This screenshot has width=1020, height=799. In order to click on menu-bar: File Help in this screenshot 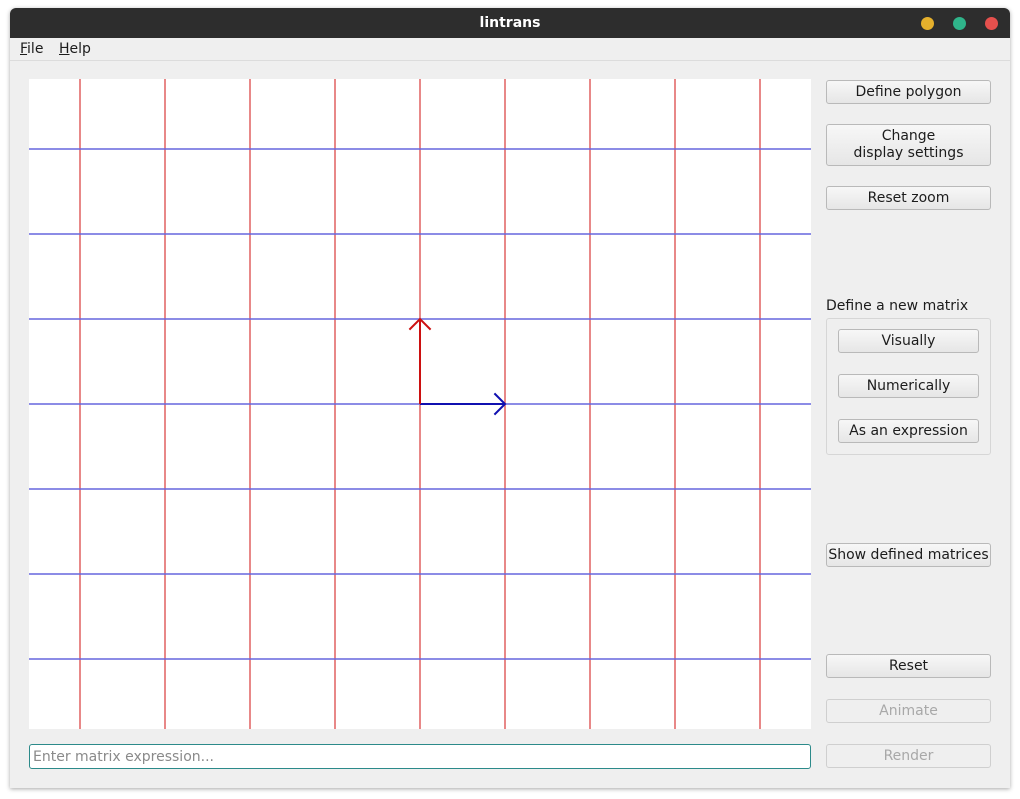, I will do `click(510, 49)`.